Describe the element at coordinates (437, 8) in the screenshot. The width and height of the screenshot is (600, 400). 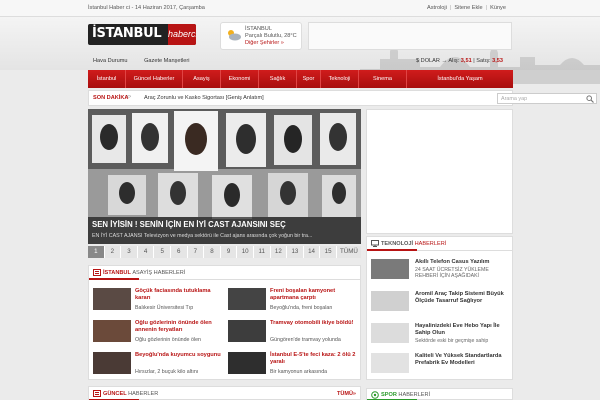
I see `astroloji-link: Astroloji` at that location.